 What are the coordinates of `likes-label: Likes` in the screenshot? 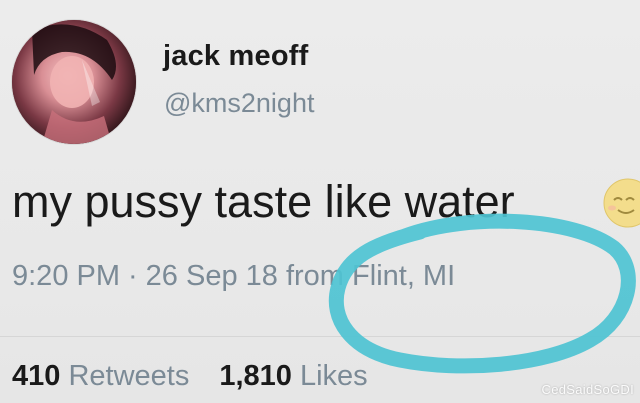 It's located at (333, 376).